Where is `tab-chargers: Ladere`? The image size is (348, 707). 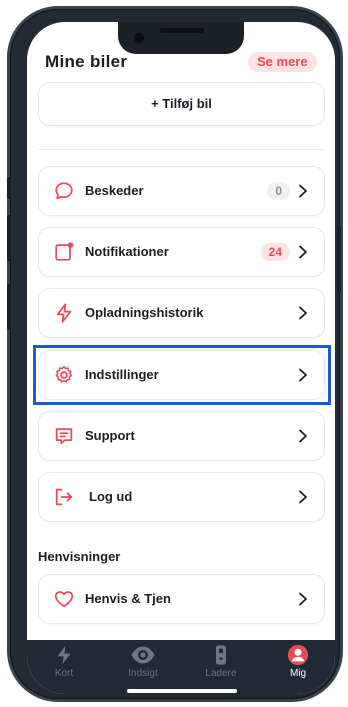 tab-chargers: Ladere is located at coordinates (221, 661).